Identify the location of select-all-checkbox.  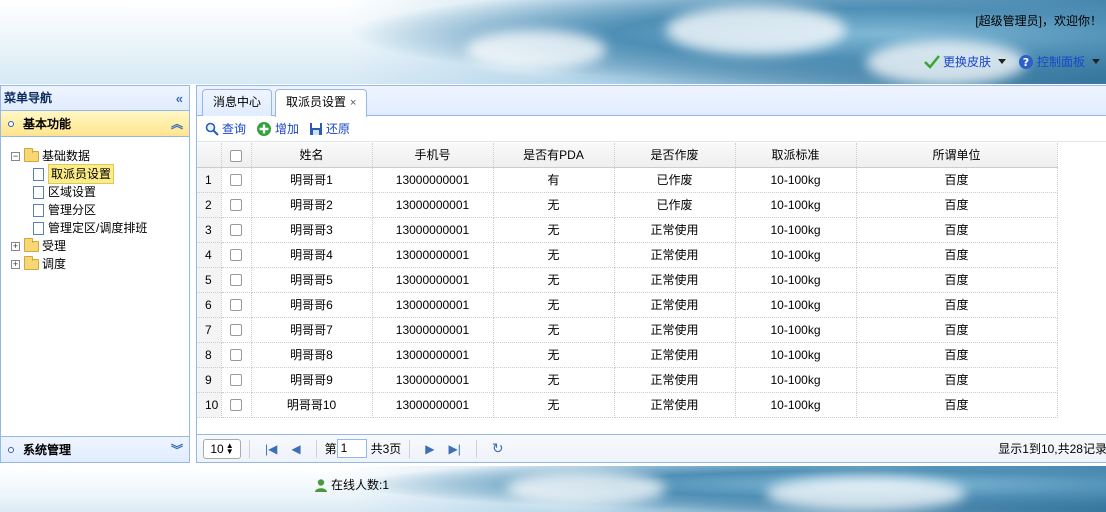
(236, 155).